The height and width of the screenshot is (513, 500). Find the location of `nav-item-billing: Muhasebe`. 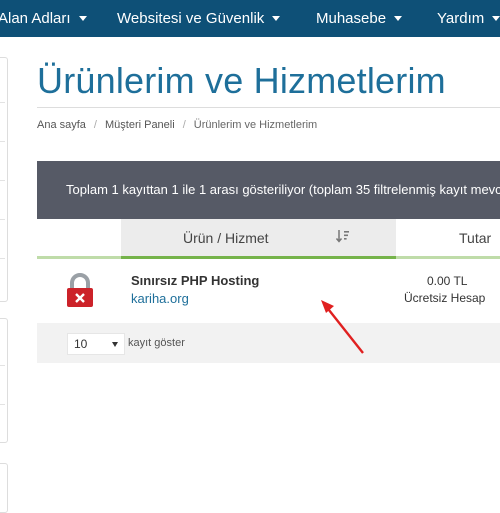

nav-item-billing: Muhasebe is located at coordinates (359, 18).